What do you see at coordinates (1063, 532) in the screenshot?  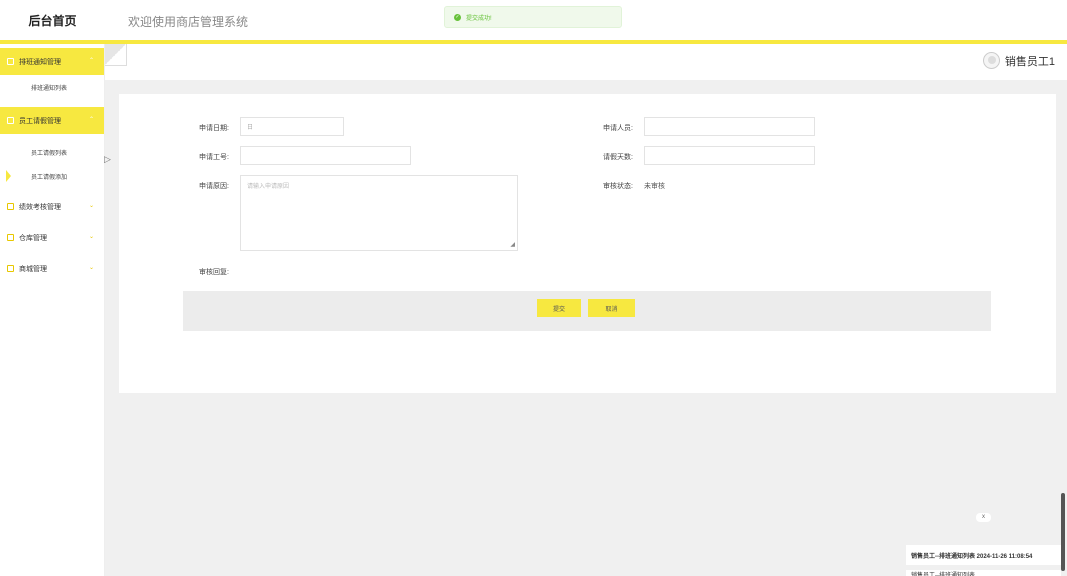 I see `notification-scrollbar` at bounding box center [1063, 532].